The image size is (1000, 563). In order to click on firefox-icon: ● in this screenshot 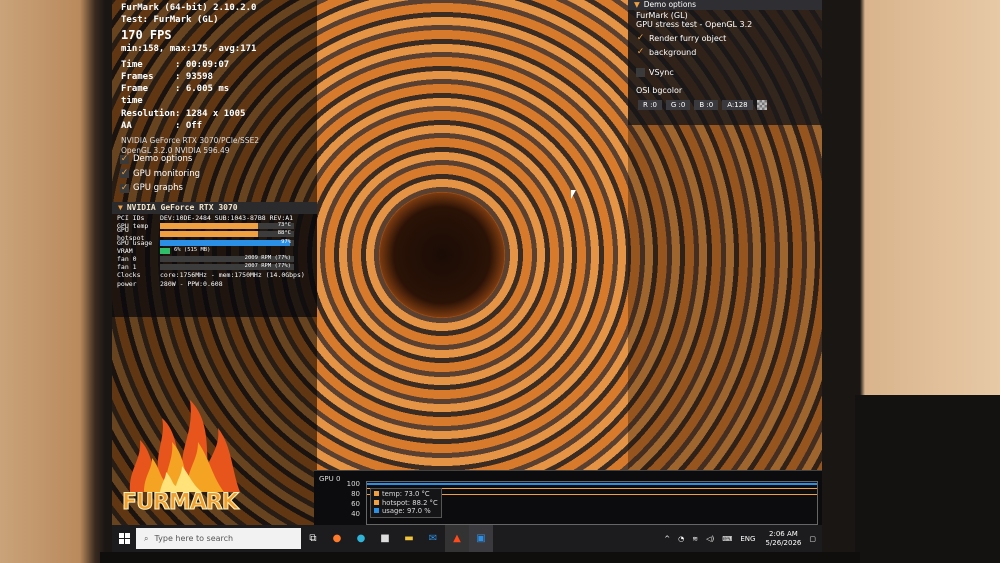, I will do `click(337, 538)`.